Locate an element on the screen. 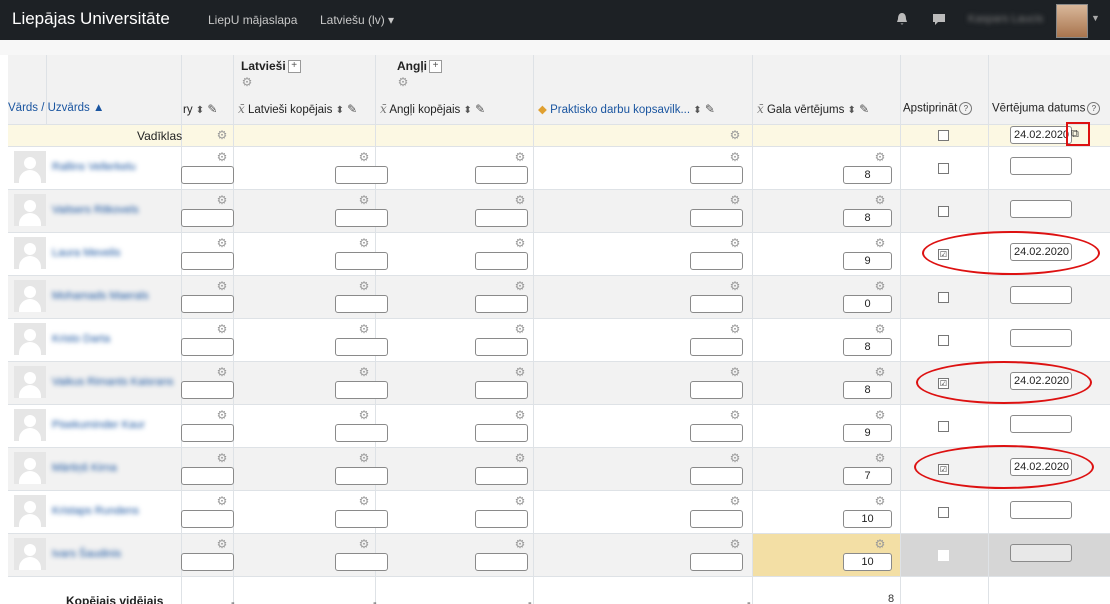 The width and height of the screenshot is (1110, 604). student-name-link: Vaikus Rimants Kaisrans is located at coordinates (112, 382).